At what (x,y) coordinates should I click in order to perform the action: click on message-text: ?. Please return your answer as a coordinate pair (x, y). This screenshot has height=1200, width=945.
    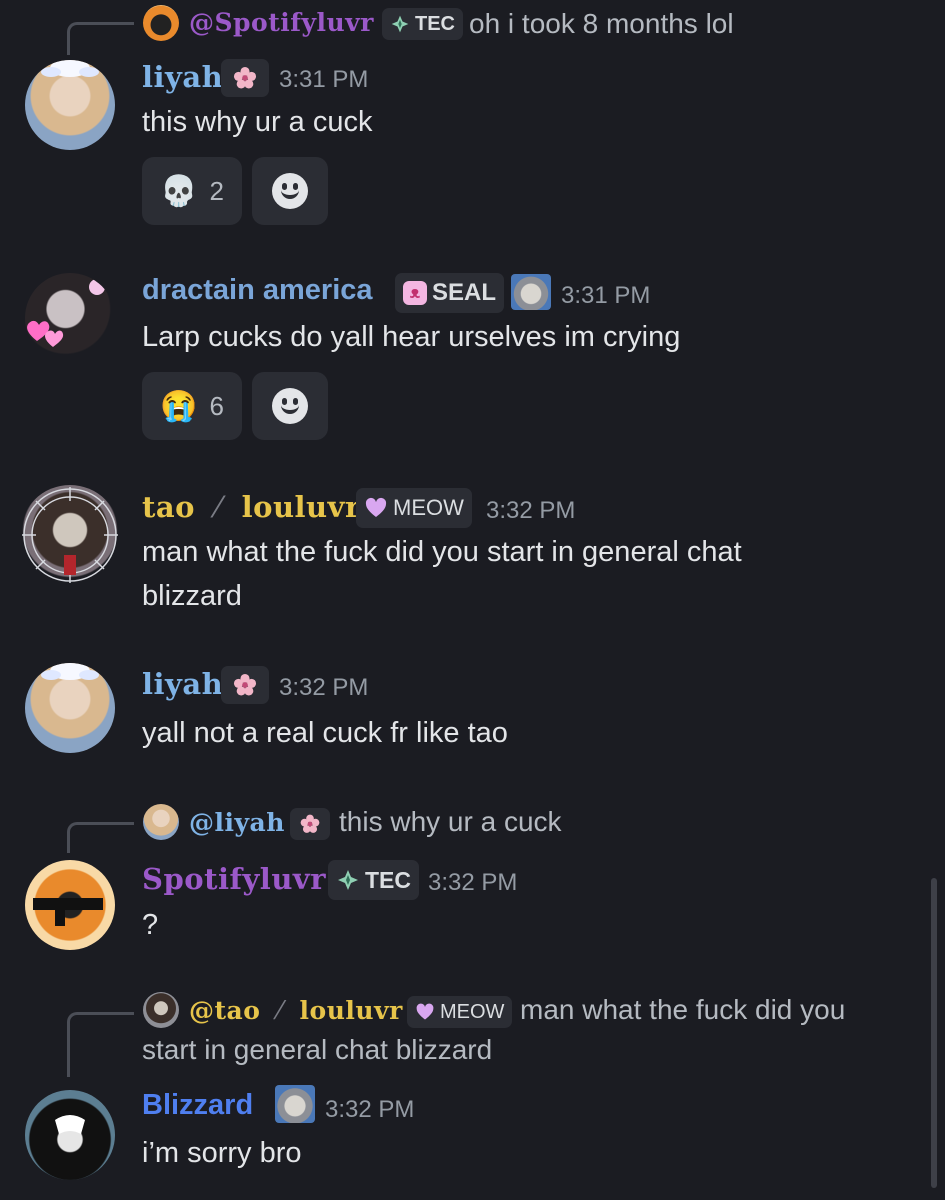
    Looking at the image, I should click on (150, 925).